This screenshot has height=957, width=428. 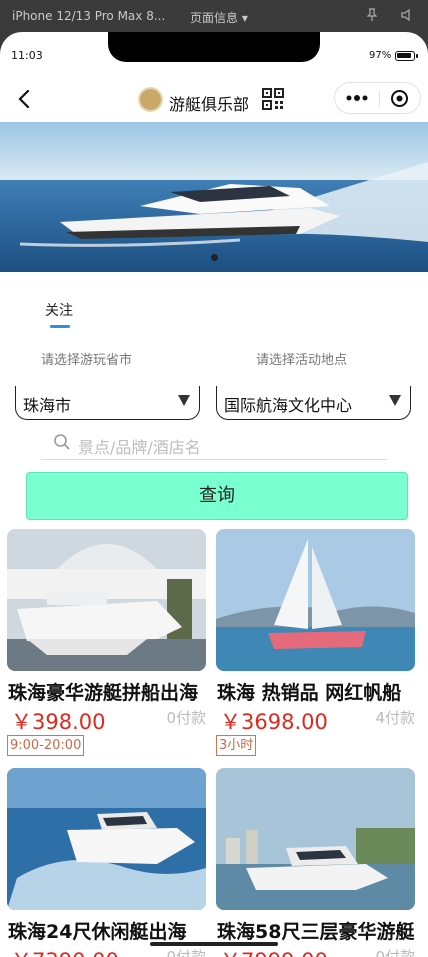 What do you see at coordinates (59, 310) in the screenshot?
I see `tab-follow: 关注` at bounding box center [59, 310].